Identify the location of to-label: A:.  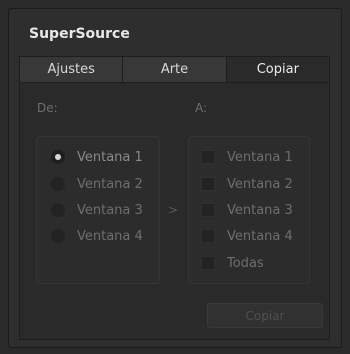
(201, 108).